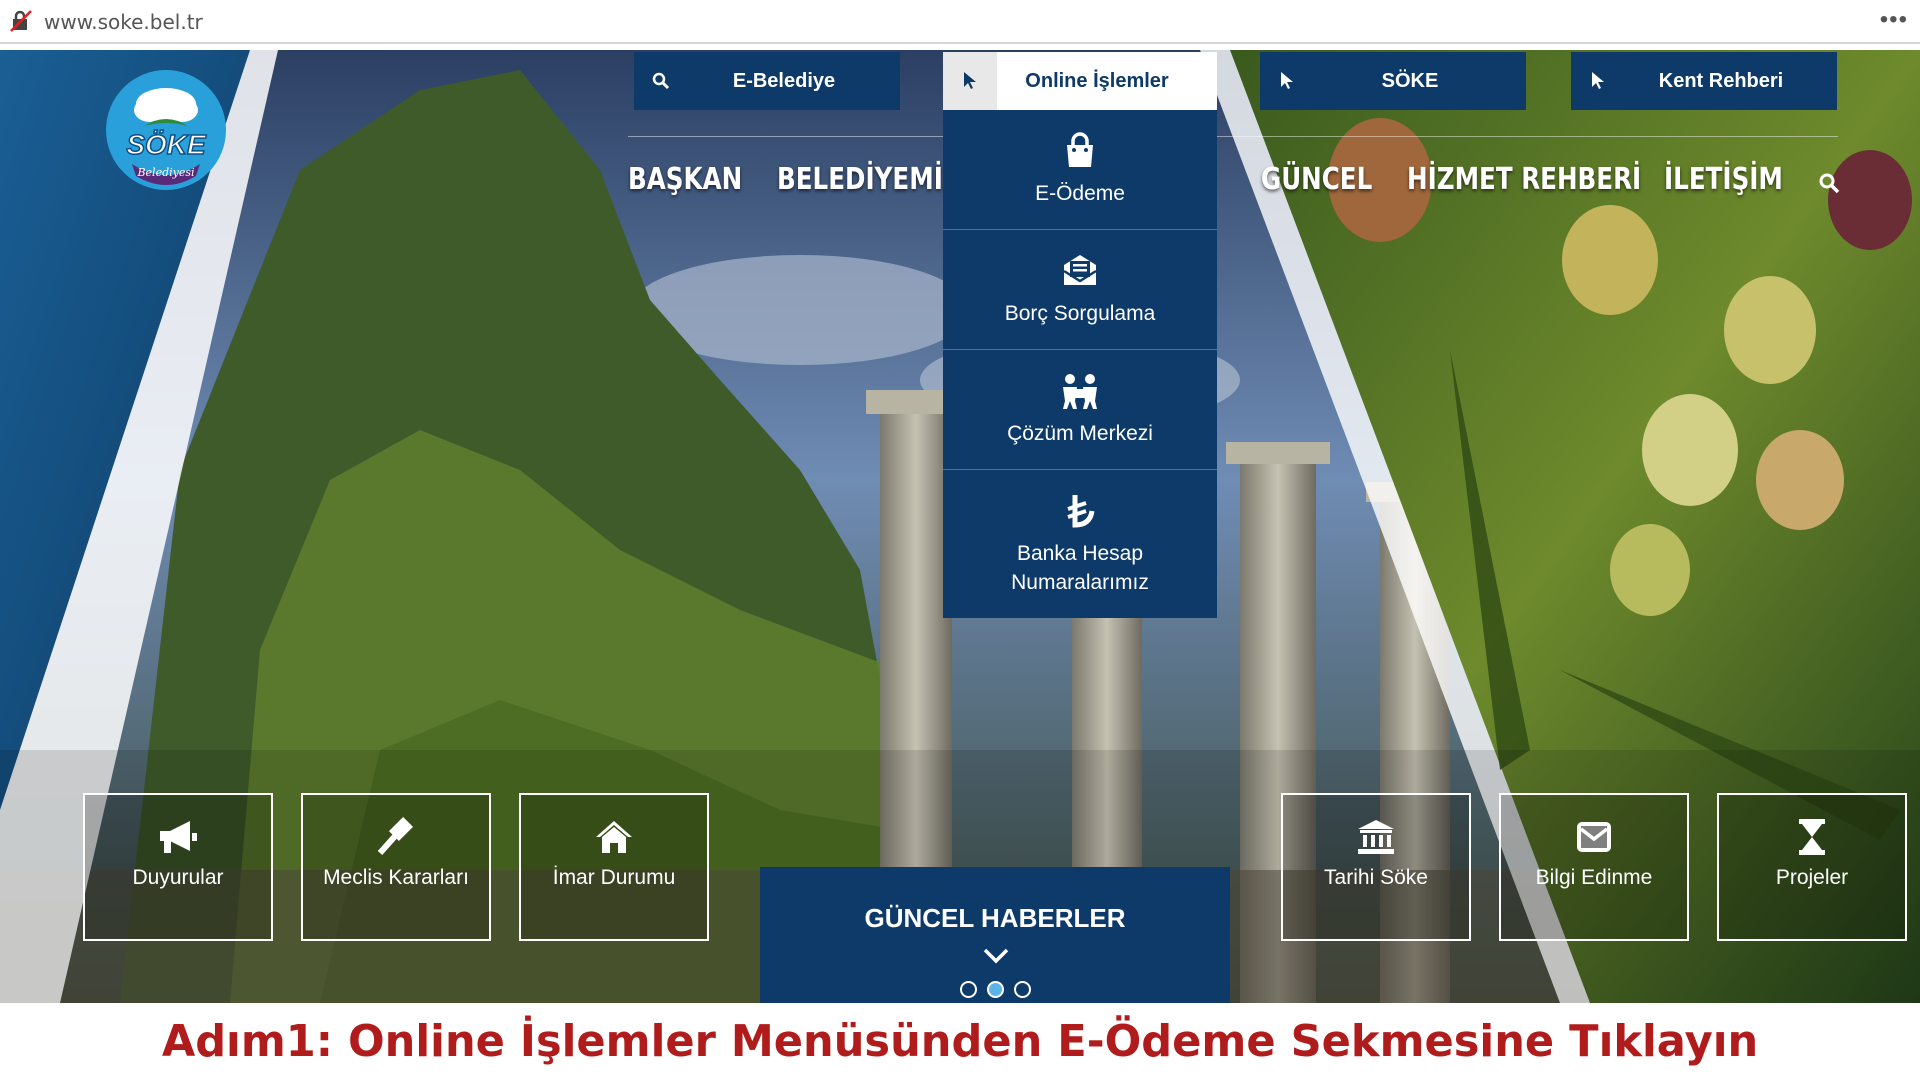 Image resolution: width=1920 pixels, height=1080 pixels. I want to click on logo-text: SÖKE, so click(166, 144).